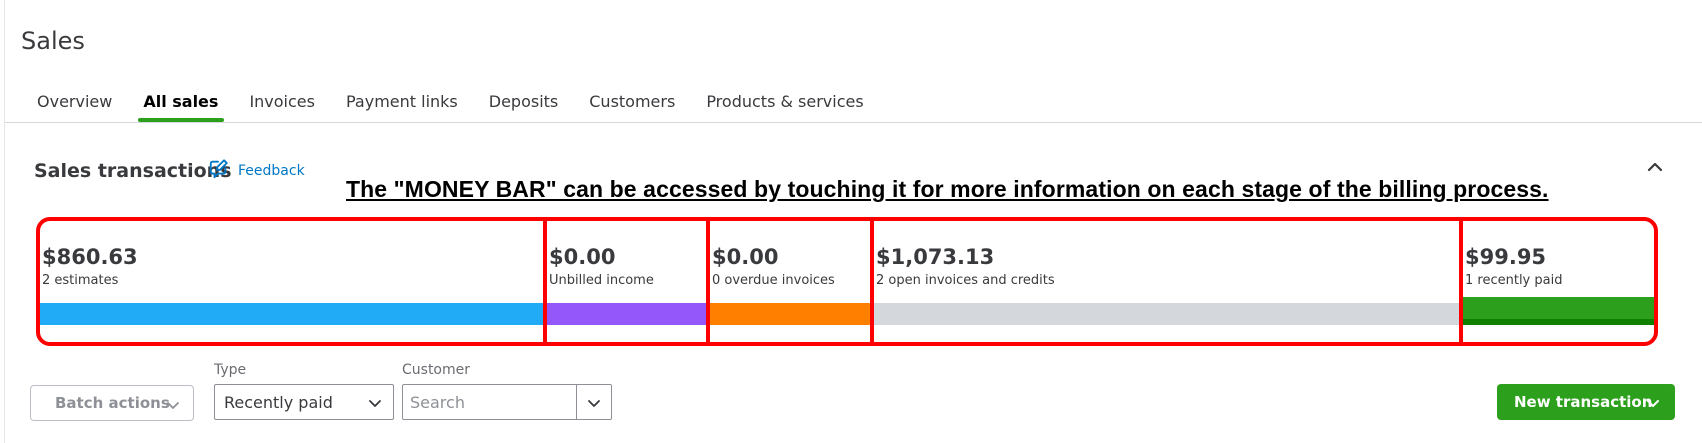 This screenshot has width=1702, height=443. I want to click on segment-label: Unbilled income, so click(601, 280).